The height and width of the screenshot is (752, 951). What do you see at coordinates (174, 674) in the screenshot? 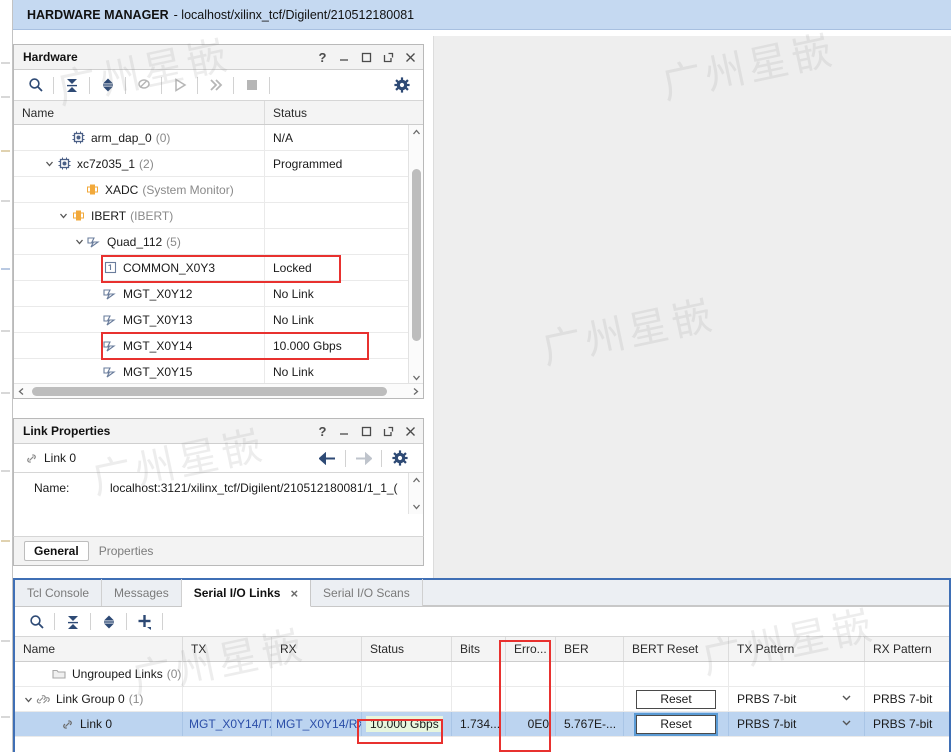
I see `tree-node-count: (0)` at bounding box center [174, 674].